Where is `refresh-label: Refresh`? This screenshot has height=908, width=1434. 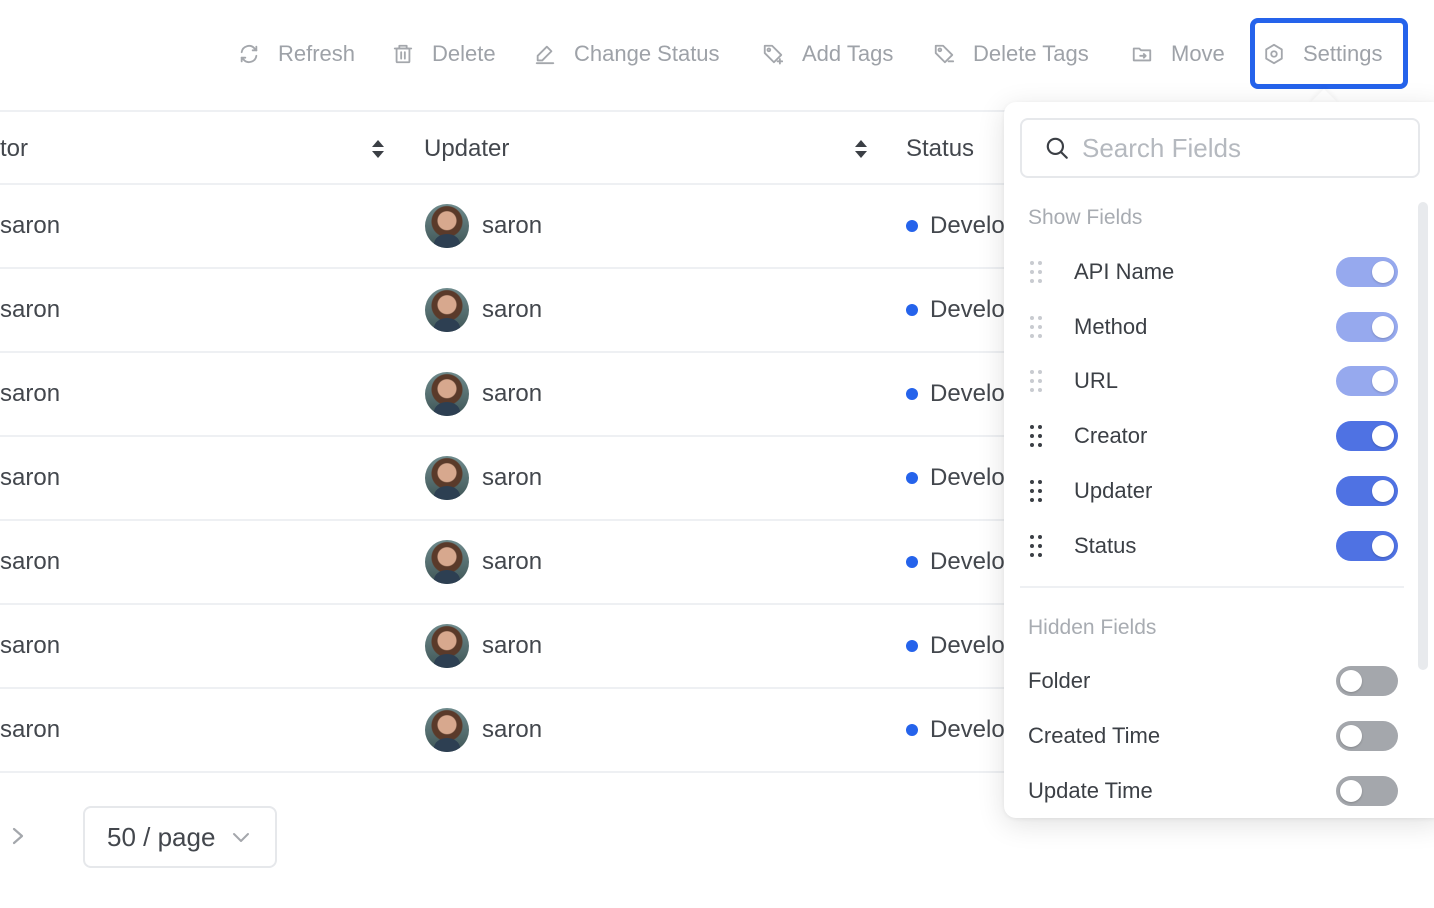 refresh-label: Refresh is located at coordinates (317, 53).